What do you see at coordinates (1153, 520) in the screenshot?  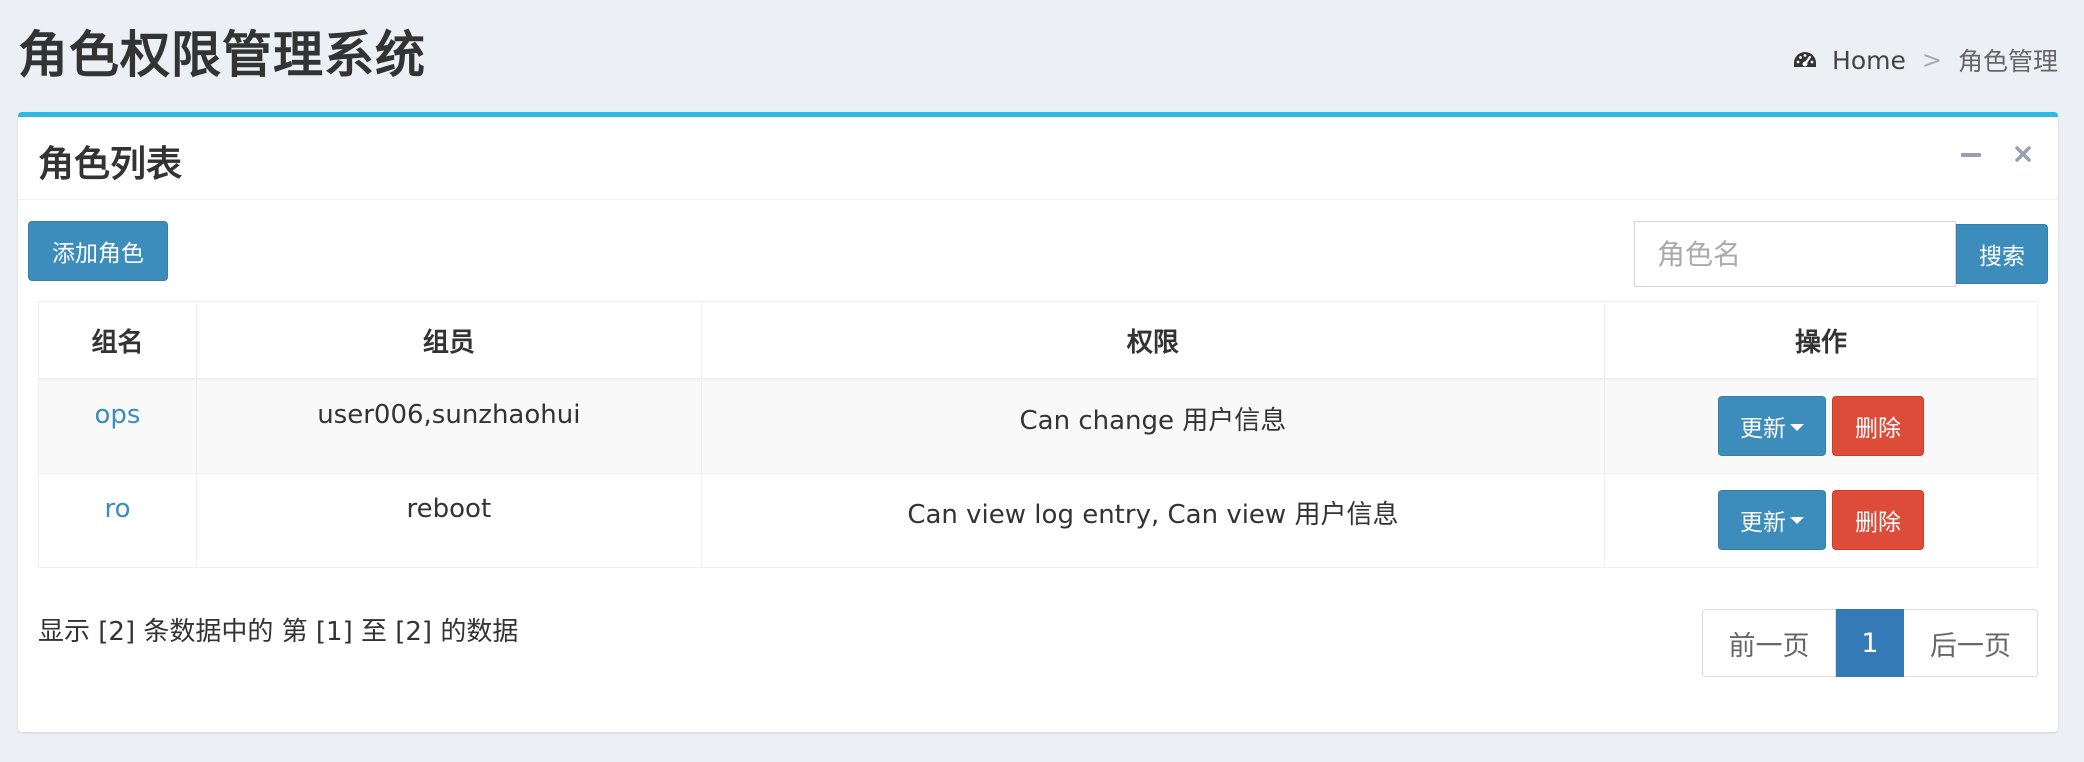 I see `permissions-cell: Can view log entry, Can view 用户信息` at bounding box center [1153, 520].